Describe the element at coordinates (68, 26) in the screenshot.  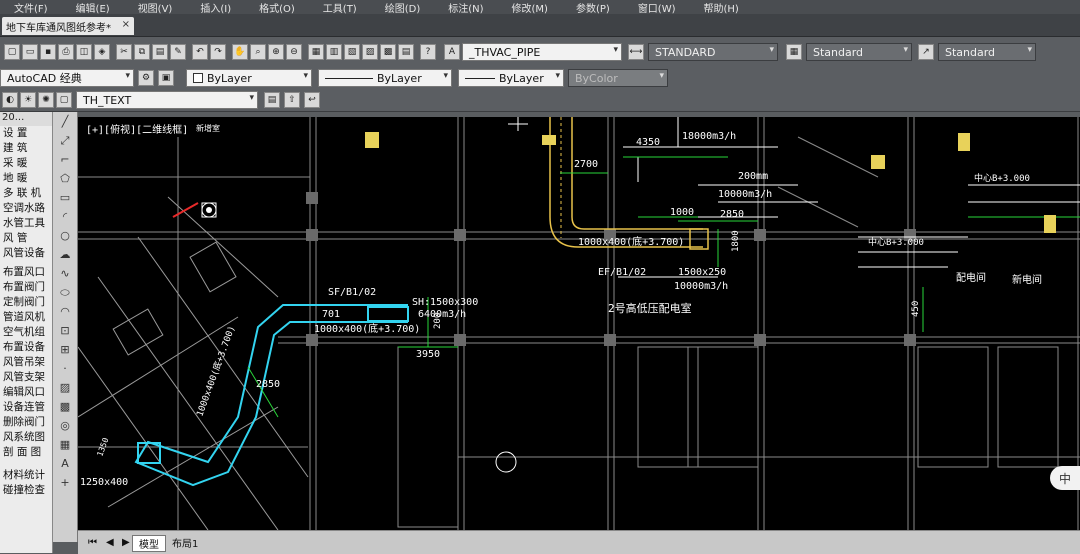
I see `document-tab: 地下车库通风图纸参考* ×` at that location.